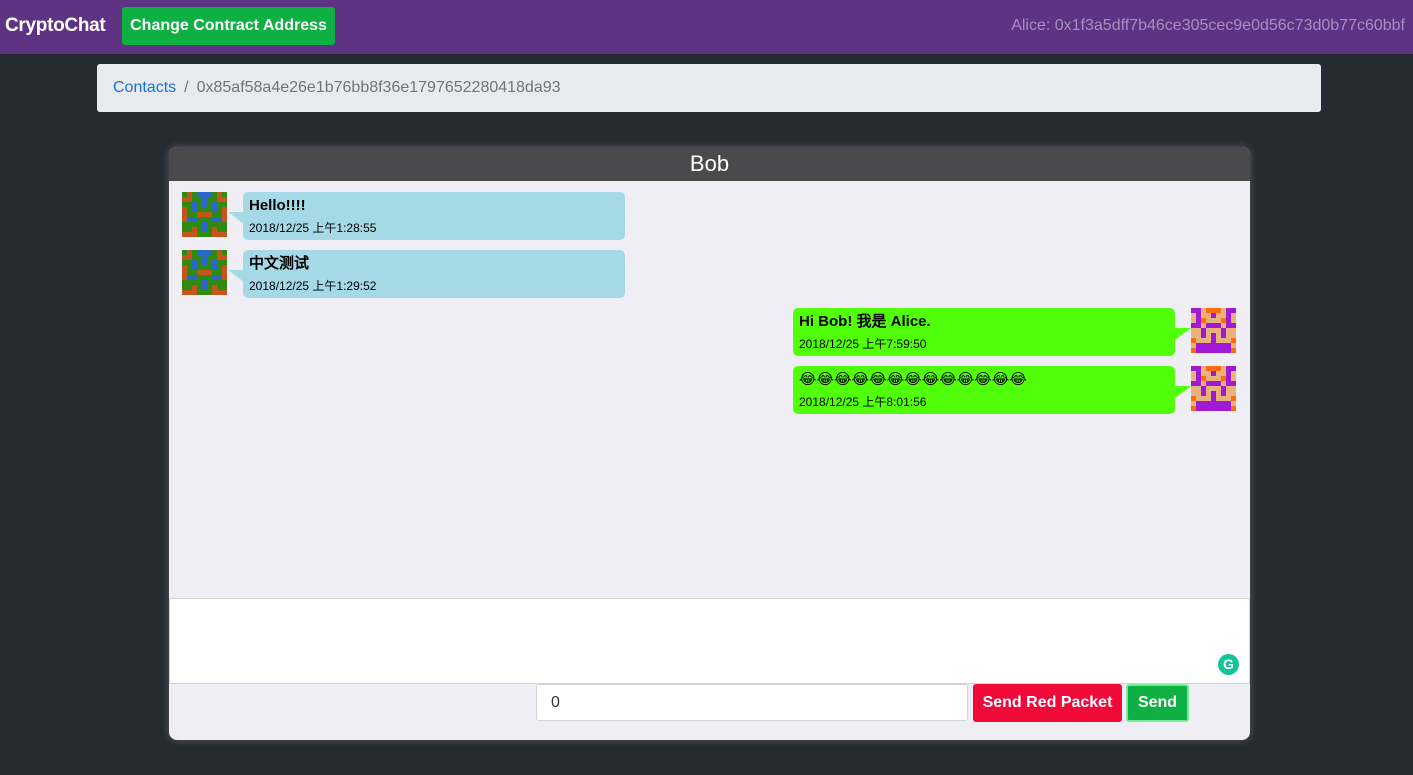 This screenshot has height=775, width=1413. Describe the element at coordinates (1228, 664) in the screenshot. I see `grammarly-icon: G` at that location.